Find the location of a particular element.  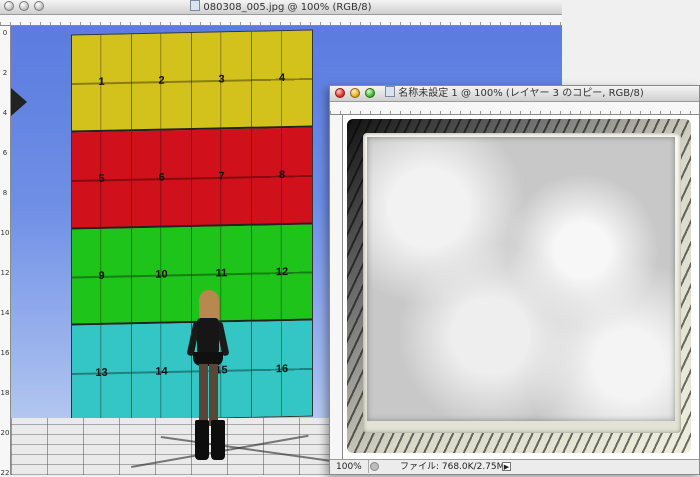

wall-cell: 6 is located at coordinates (162, 177).